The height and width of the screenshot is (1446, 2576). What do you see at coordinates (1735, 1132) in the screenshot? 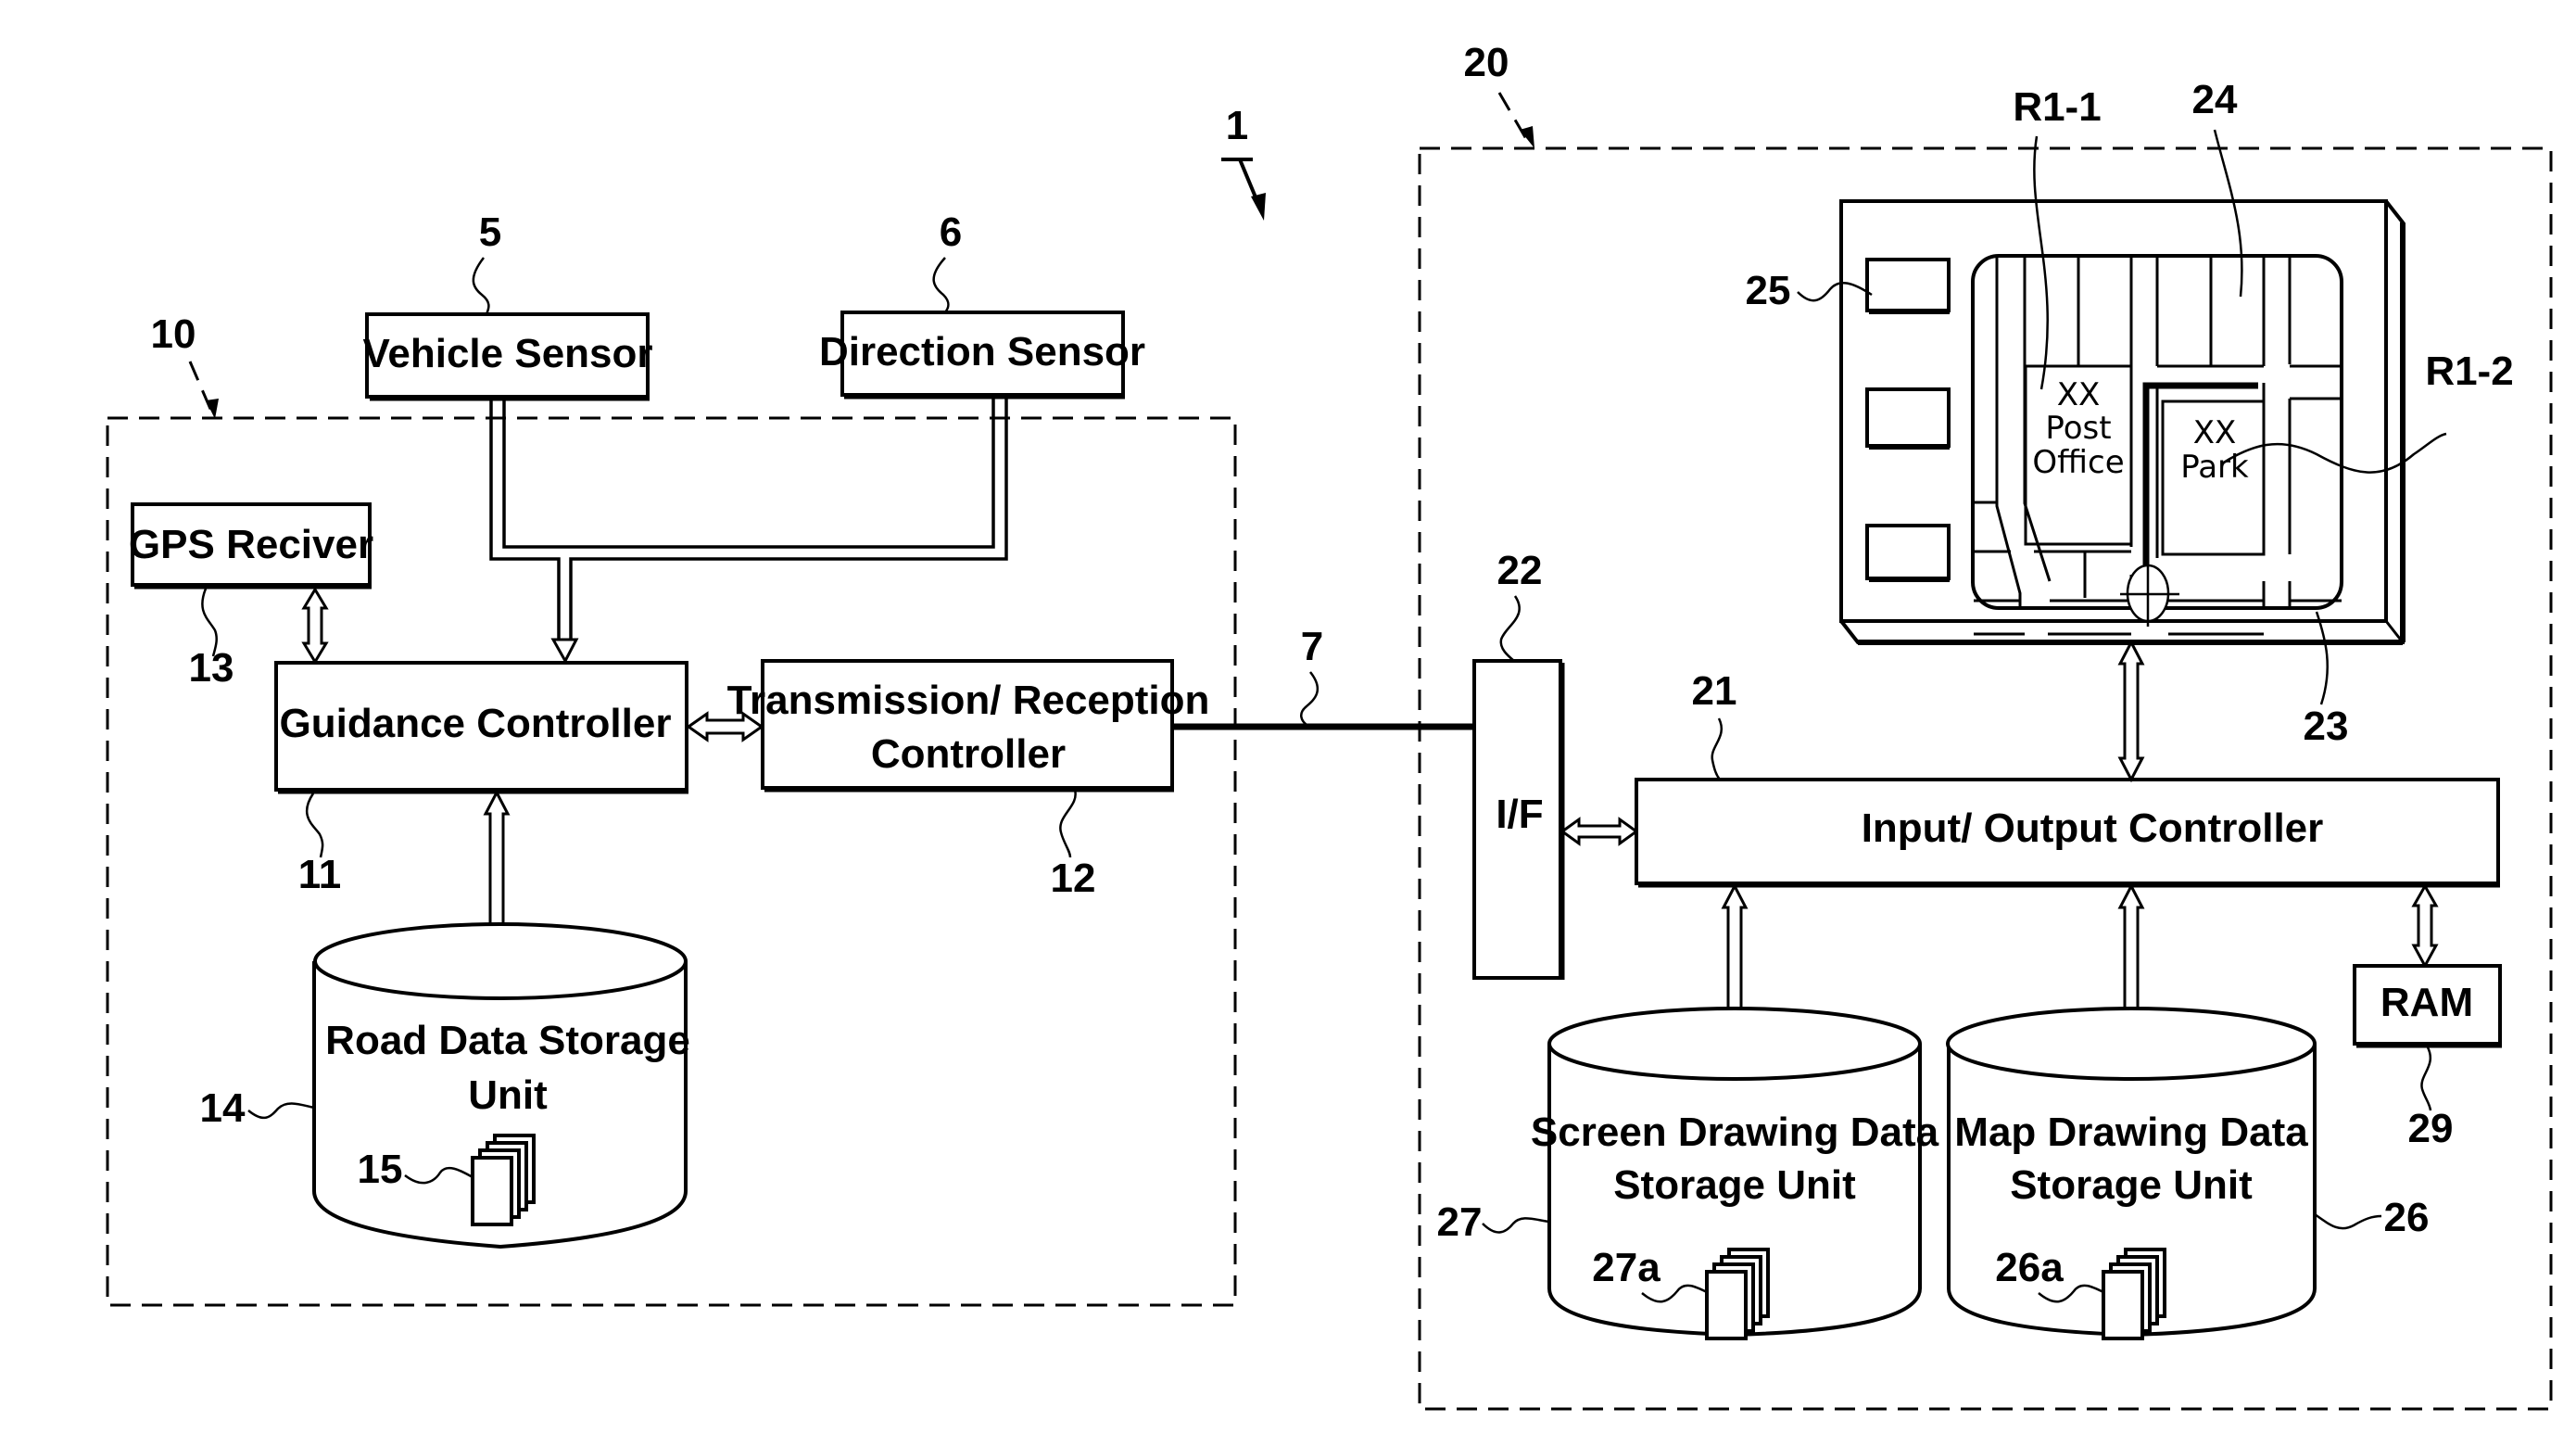
I see `screen-storage-label-line1: Screen Drawing Data` at bounding box center [1735, 1132].